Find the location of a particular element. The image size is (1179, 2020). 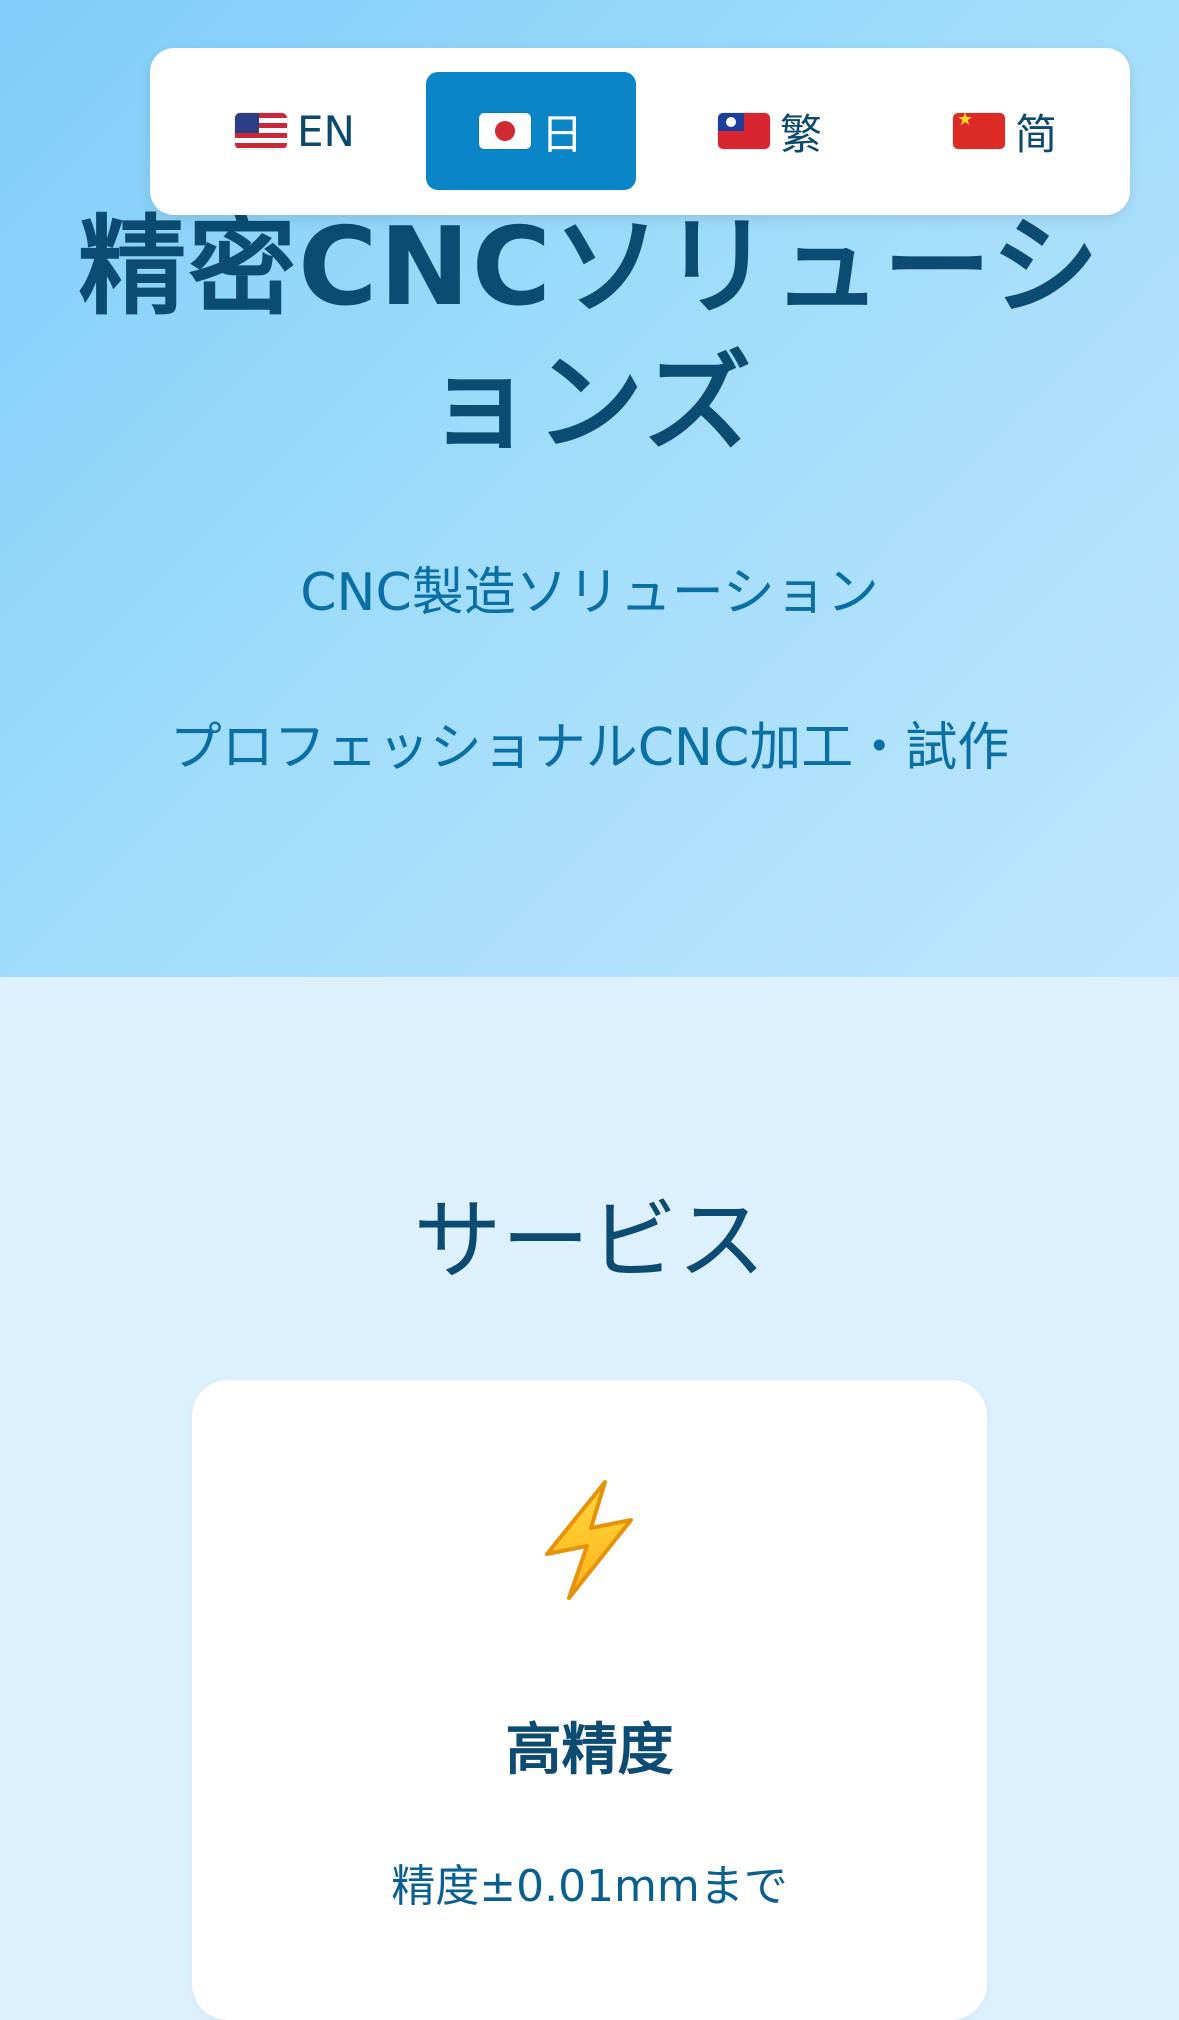

taiwan-flag-icon is located at coordinates (743, 131).